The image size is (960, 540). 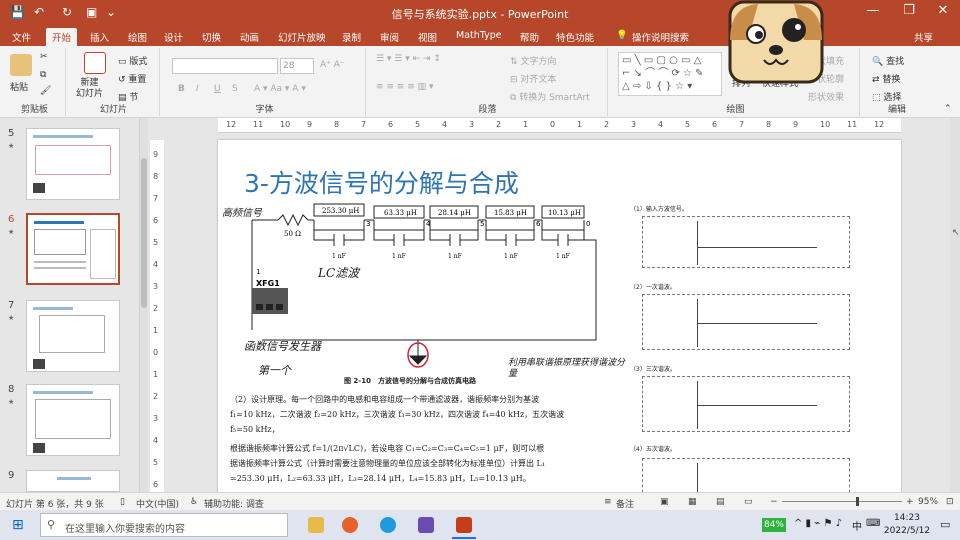 What do you see at coordinates (720, 502) in the screenshot?
I see `reading-view-icon: ▤` at bounding box center [720, 502].